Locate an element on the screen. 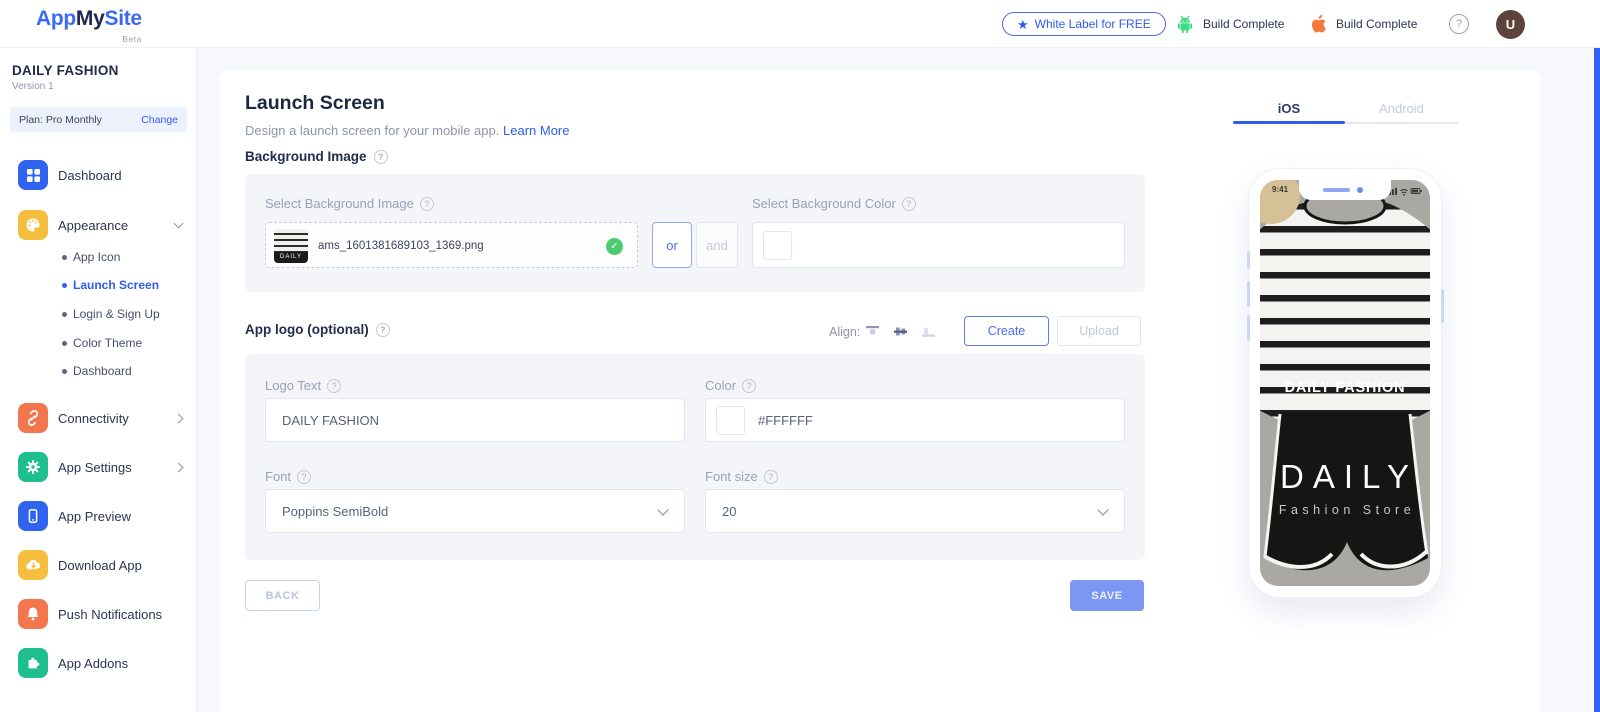 The height and width of the screenshot is (712, 1600). font-select: Poppins SemiBold is located at coordinates (475, 511).